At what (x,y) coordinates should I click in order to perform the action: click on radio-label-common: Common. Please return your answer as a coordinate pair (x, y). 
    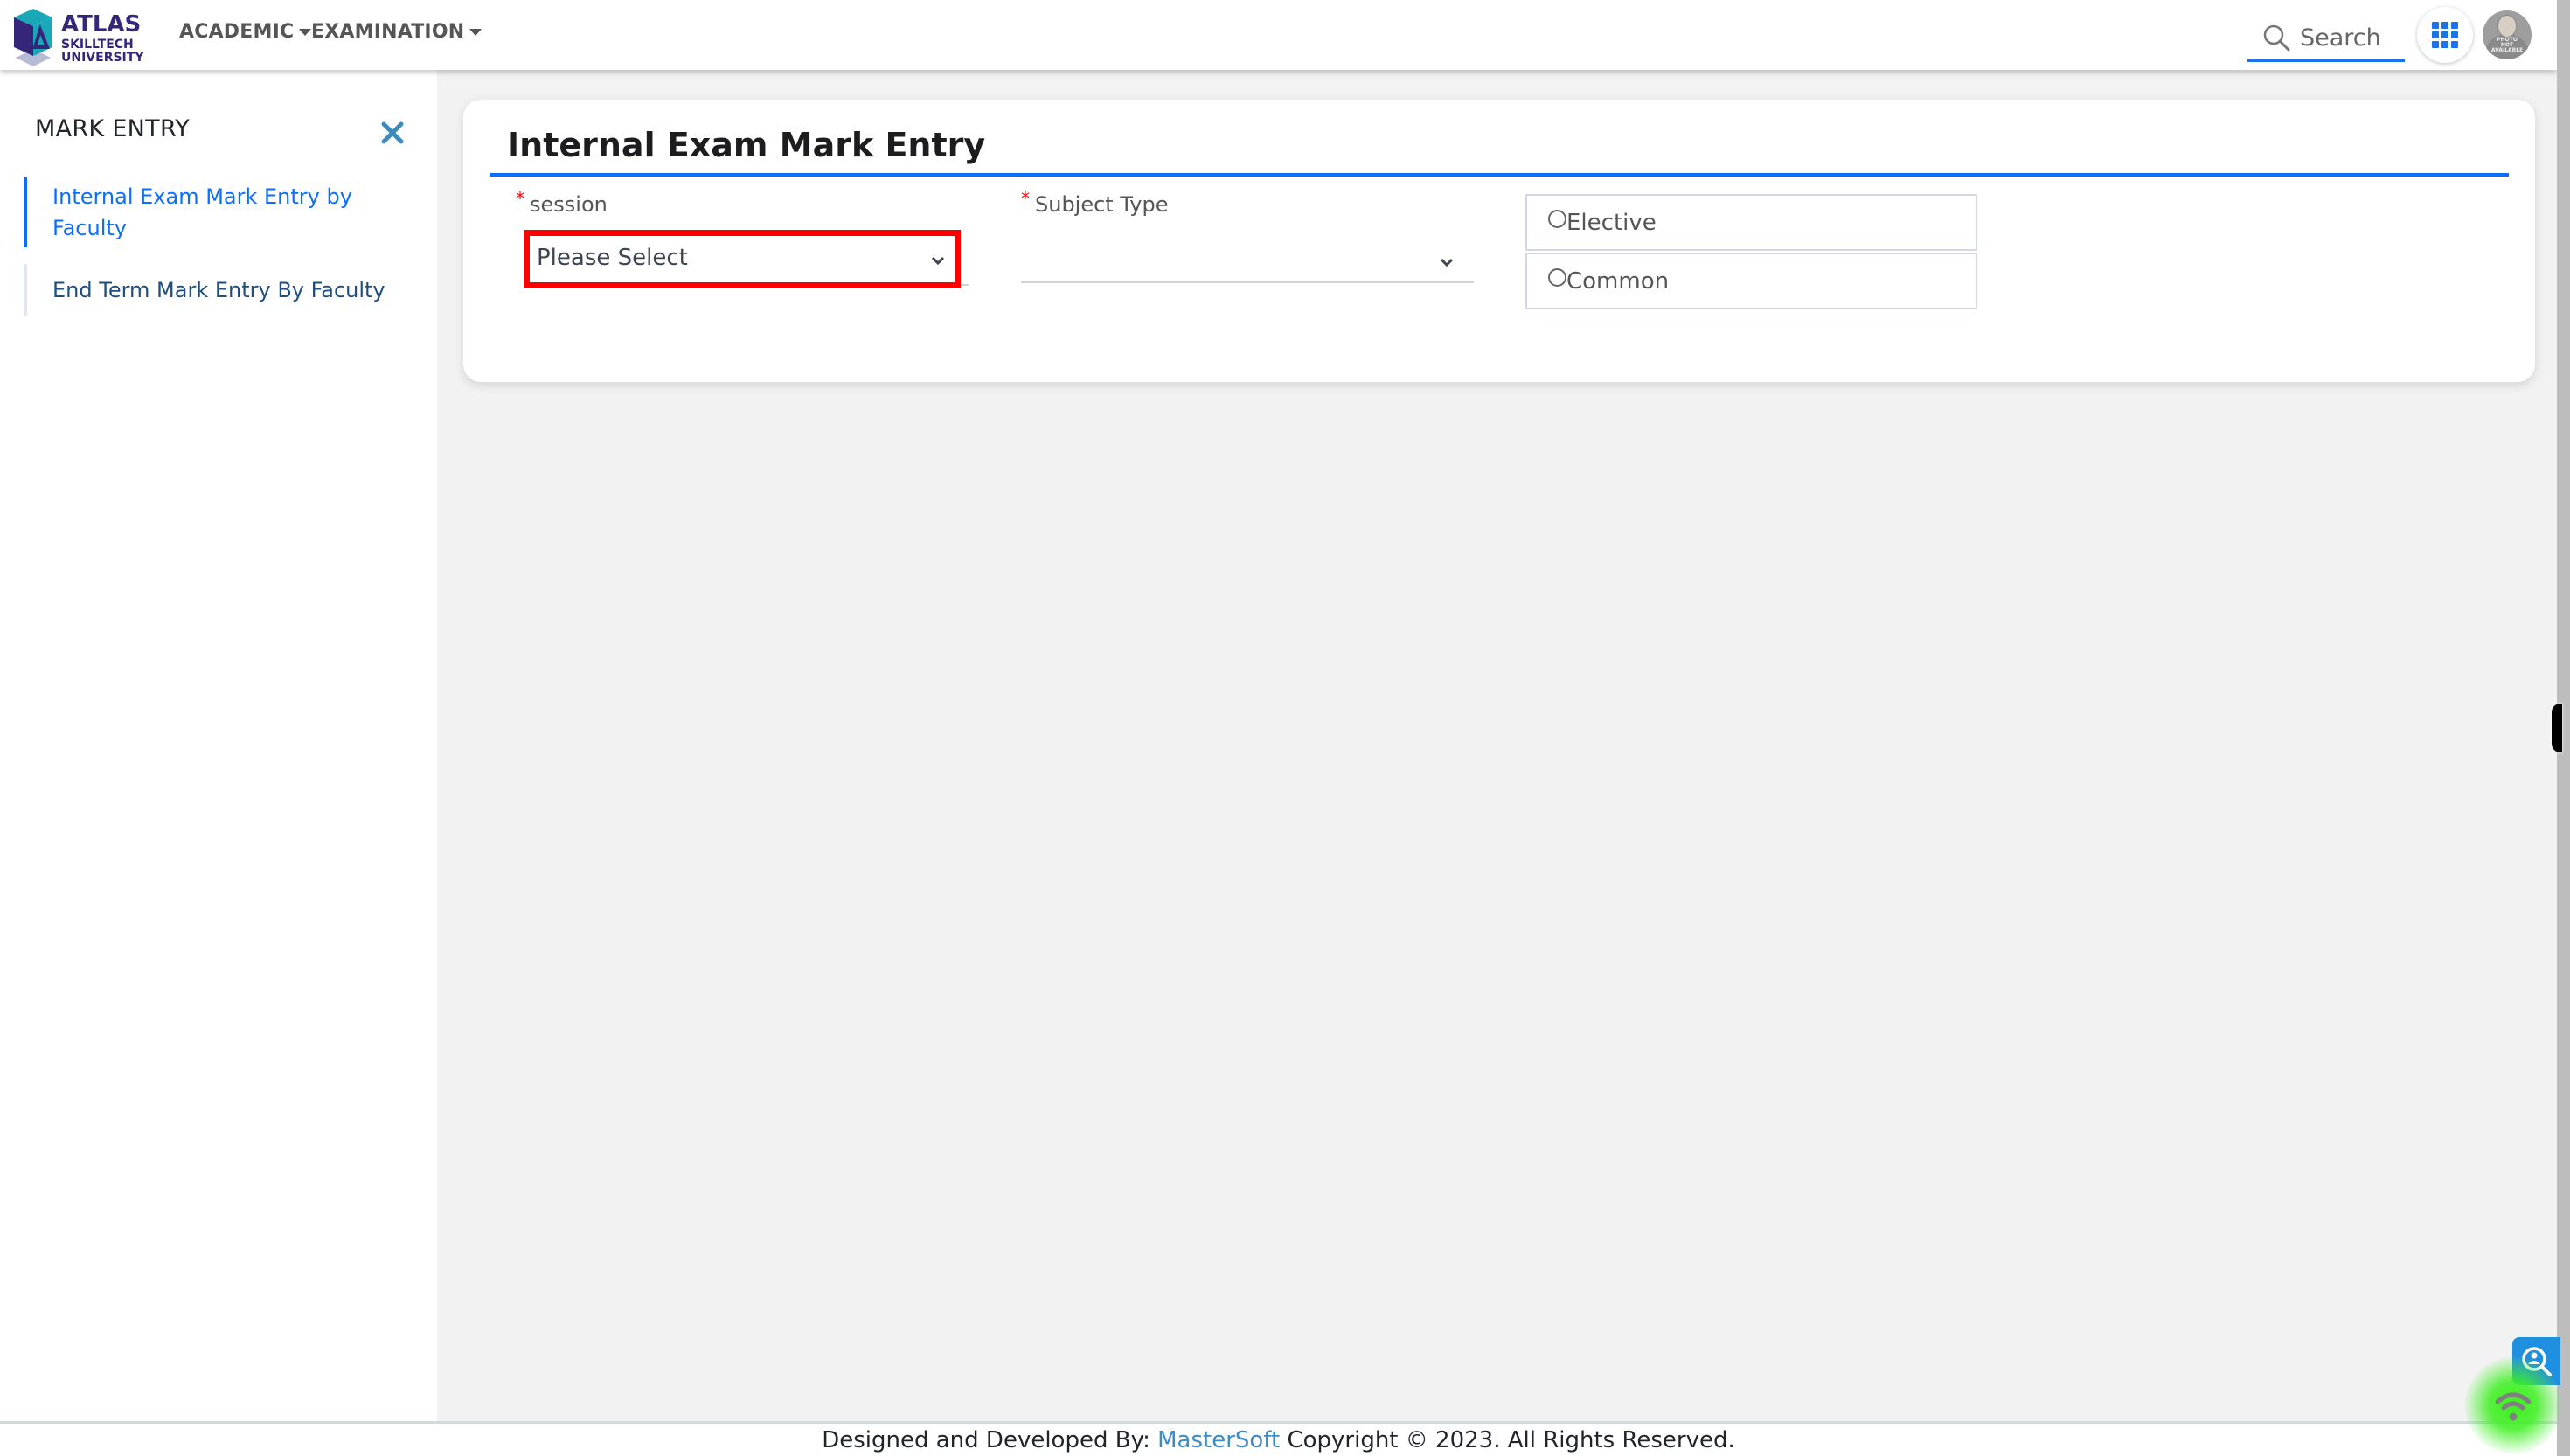
    Looking at the image, I should click on (1618, 281).